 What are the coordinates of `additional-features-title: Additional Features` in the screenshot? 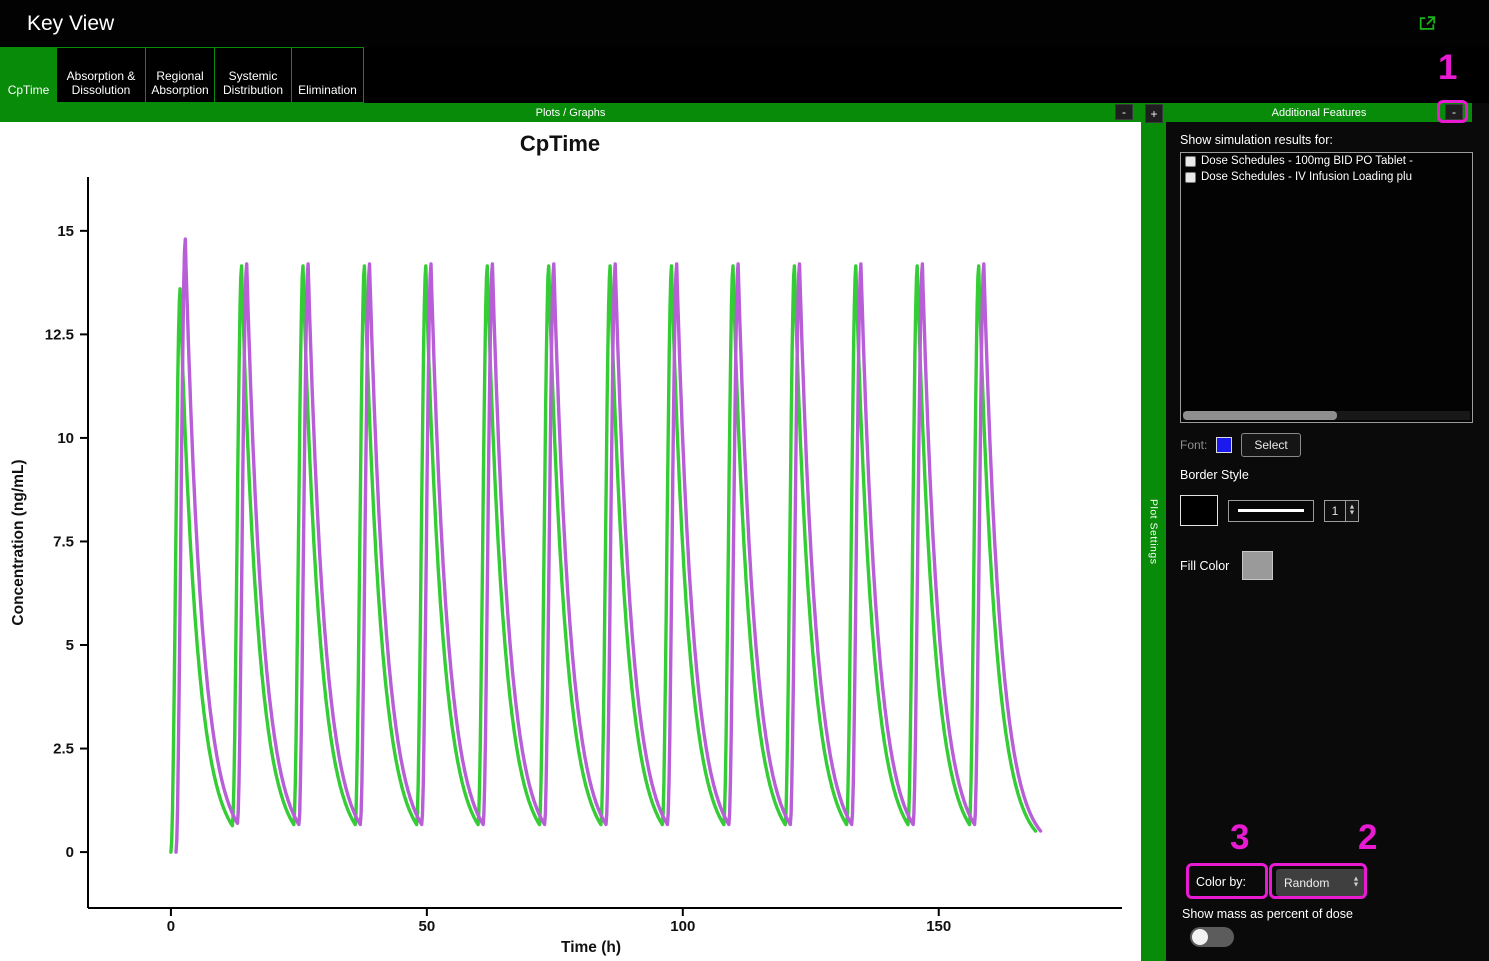 It's located at (1319, 112).